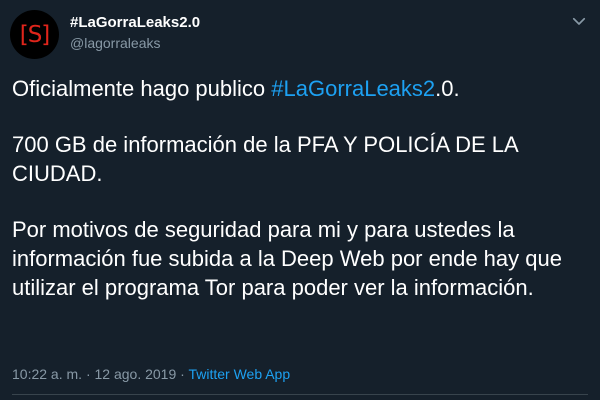 The width and height of the screenshot is (600, 400). I want to click on avatar-logo: [S], so click(35, 34).